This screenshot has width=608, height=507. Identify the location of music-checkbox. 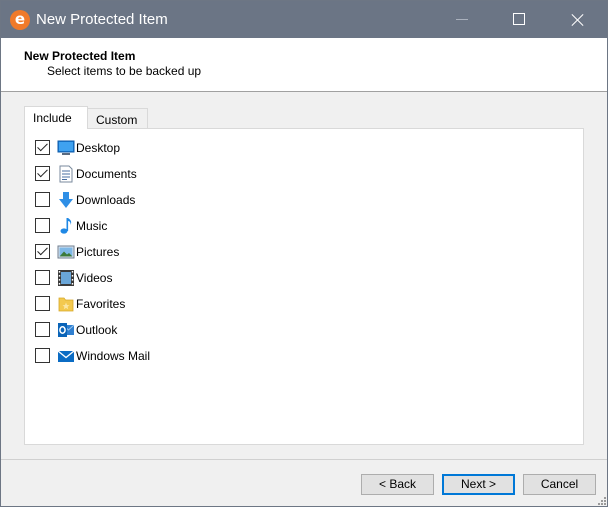
(42, 225).